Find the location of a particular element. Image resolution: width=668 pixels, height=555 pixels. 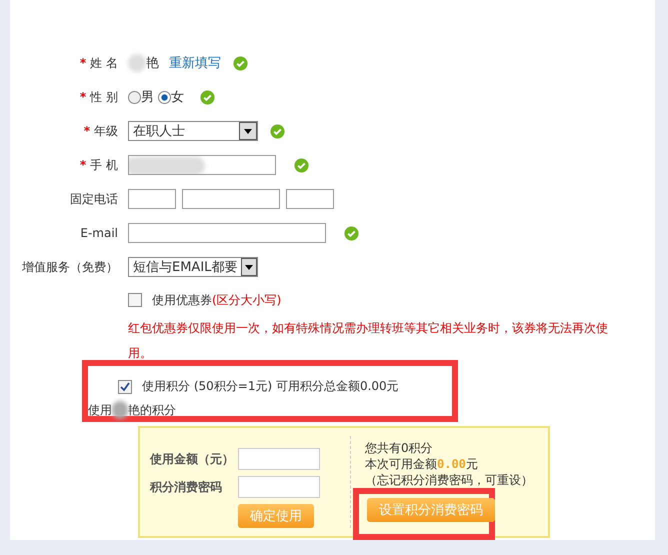

available-amount: 本次可用金额0.00元 is located at coordinates (422, 464).